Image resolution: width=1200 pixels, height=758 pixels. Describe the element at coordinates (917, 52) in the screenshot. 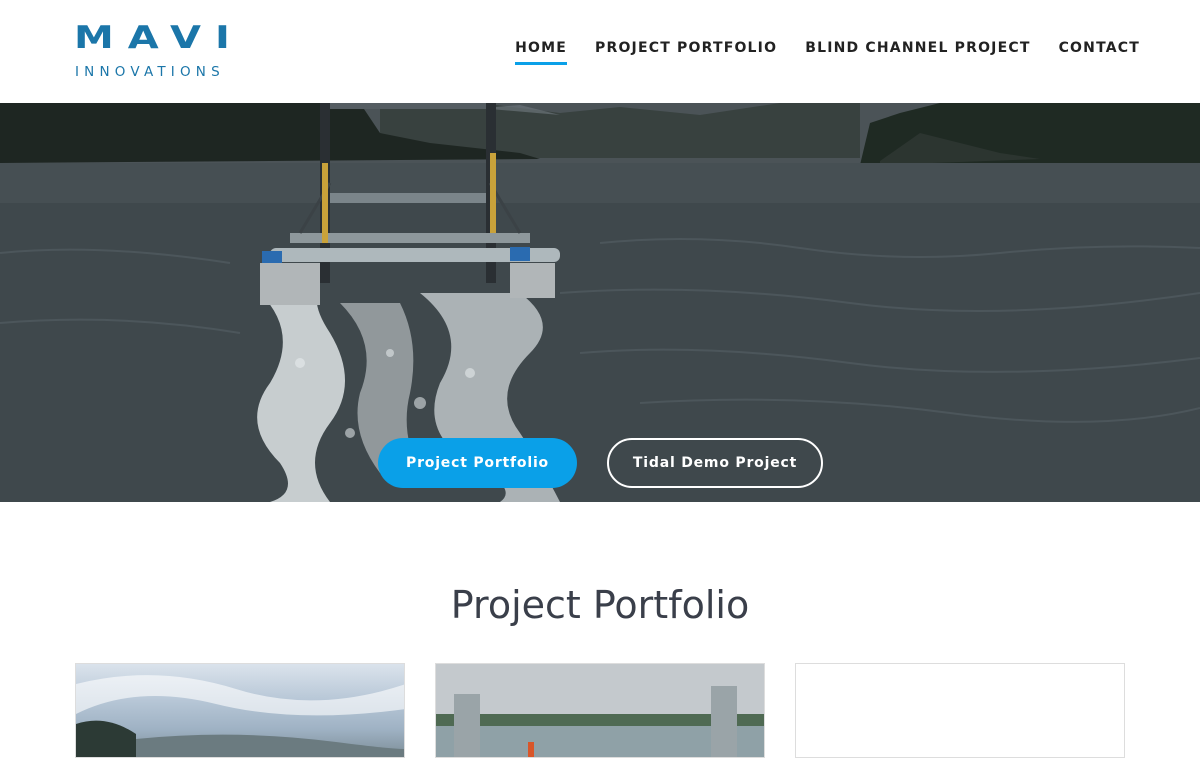

I see `nav-blind-channel-project: BLIND CHANNEL PROJECT` at that location.